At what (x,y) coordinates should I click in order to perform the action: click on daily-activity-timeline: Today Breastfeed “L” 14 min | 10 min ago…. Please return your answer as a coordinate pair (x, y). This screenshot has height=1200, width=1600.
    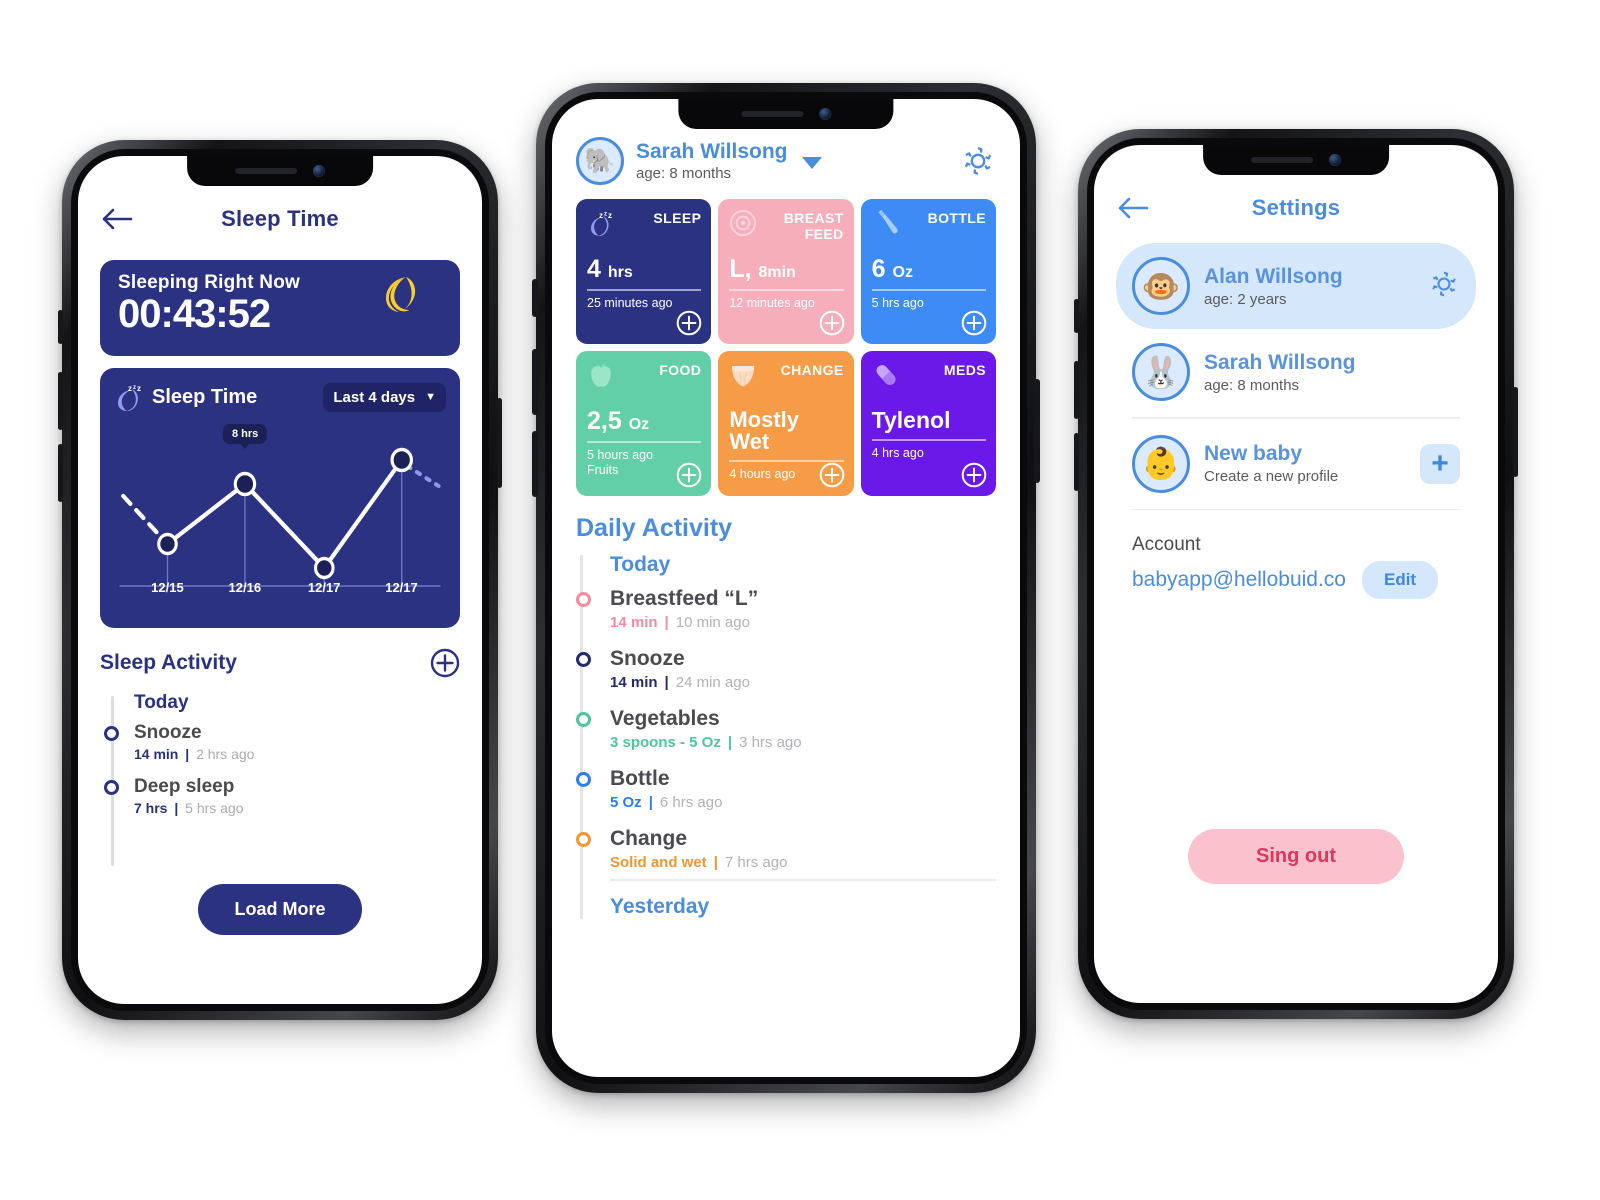
    Looking at the image, I should click on (786, 736).